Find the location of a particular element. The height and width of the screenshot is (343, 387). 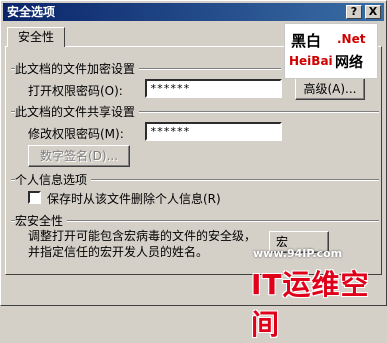

macro-description-line2: 并指定信任的宏开发人员的姓名。 is located at coordinates (118, 252).